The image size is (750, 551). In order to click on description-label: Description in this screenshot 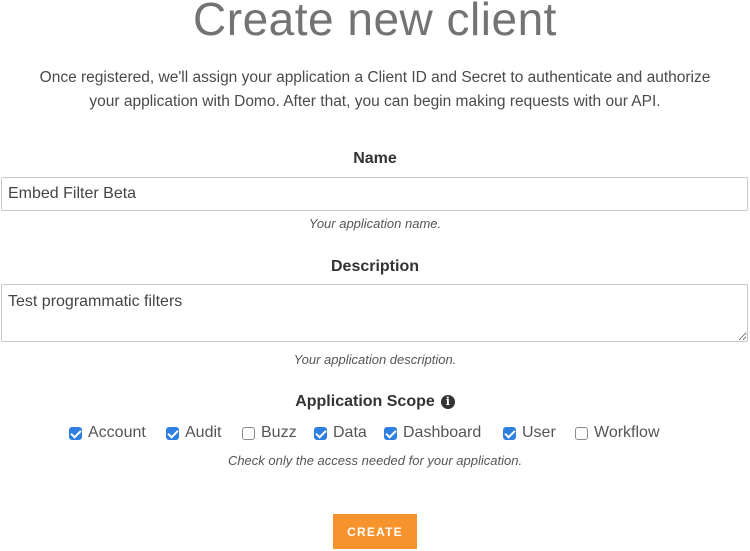, I will do `click(374, 266)`.